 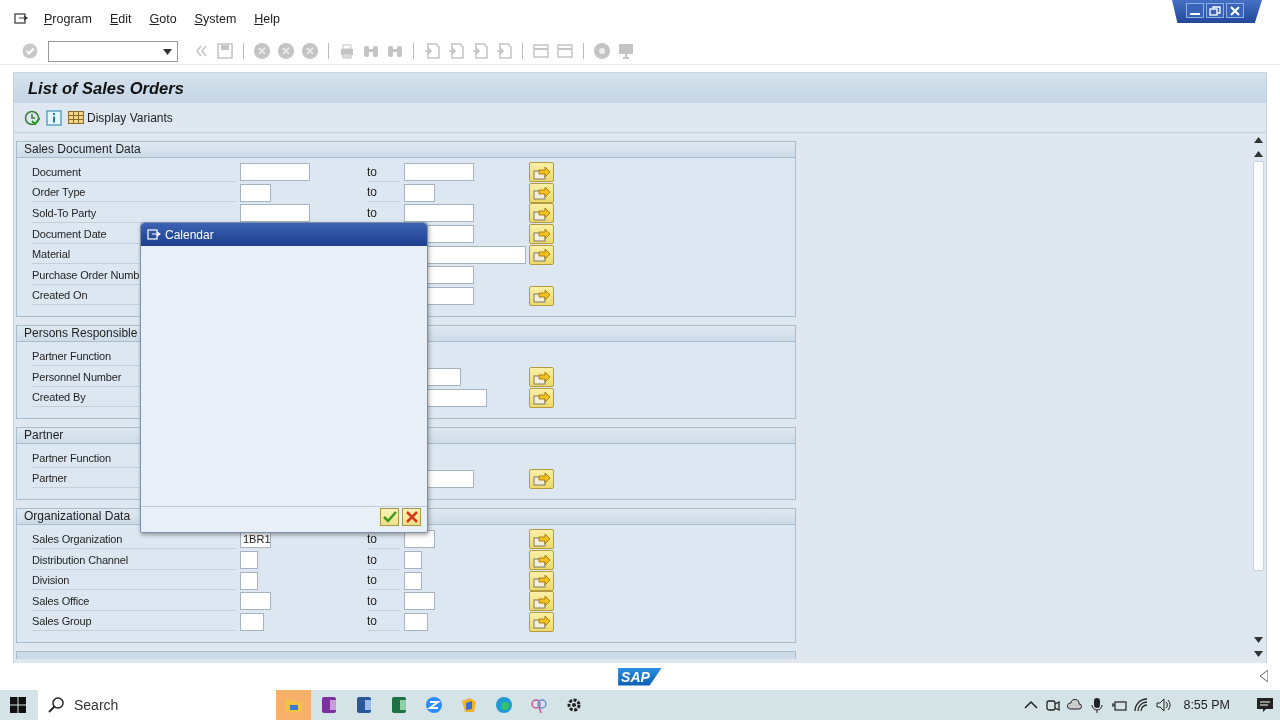 What do you see at coordinates (1075, 705) in the screenshot?
I see `cloud-icon` at bounding box center [1075, 705].